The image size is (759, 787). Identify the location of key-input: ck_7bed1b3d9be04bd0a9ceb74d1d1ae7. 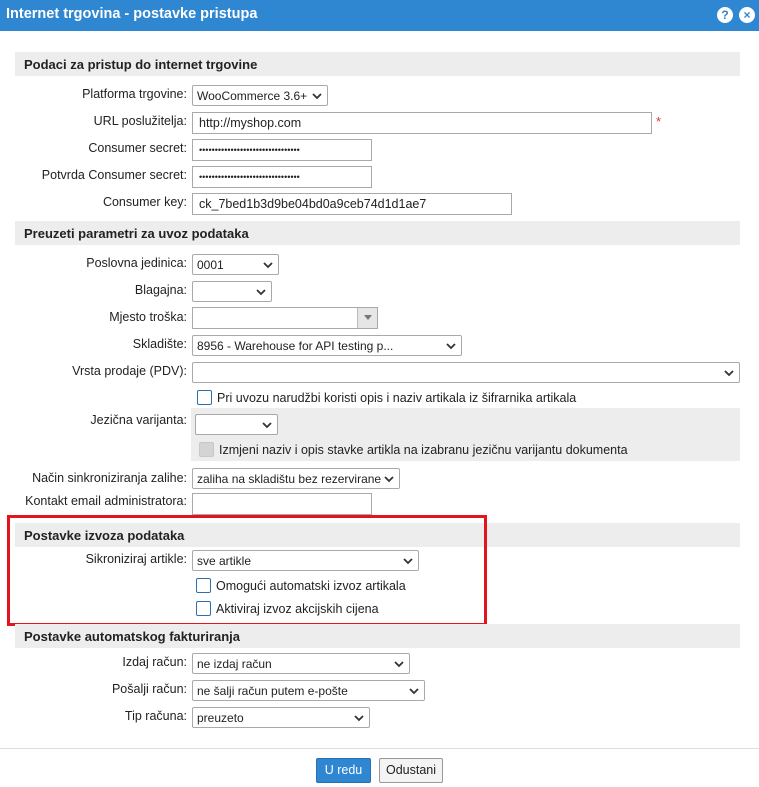
(352, 204).